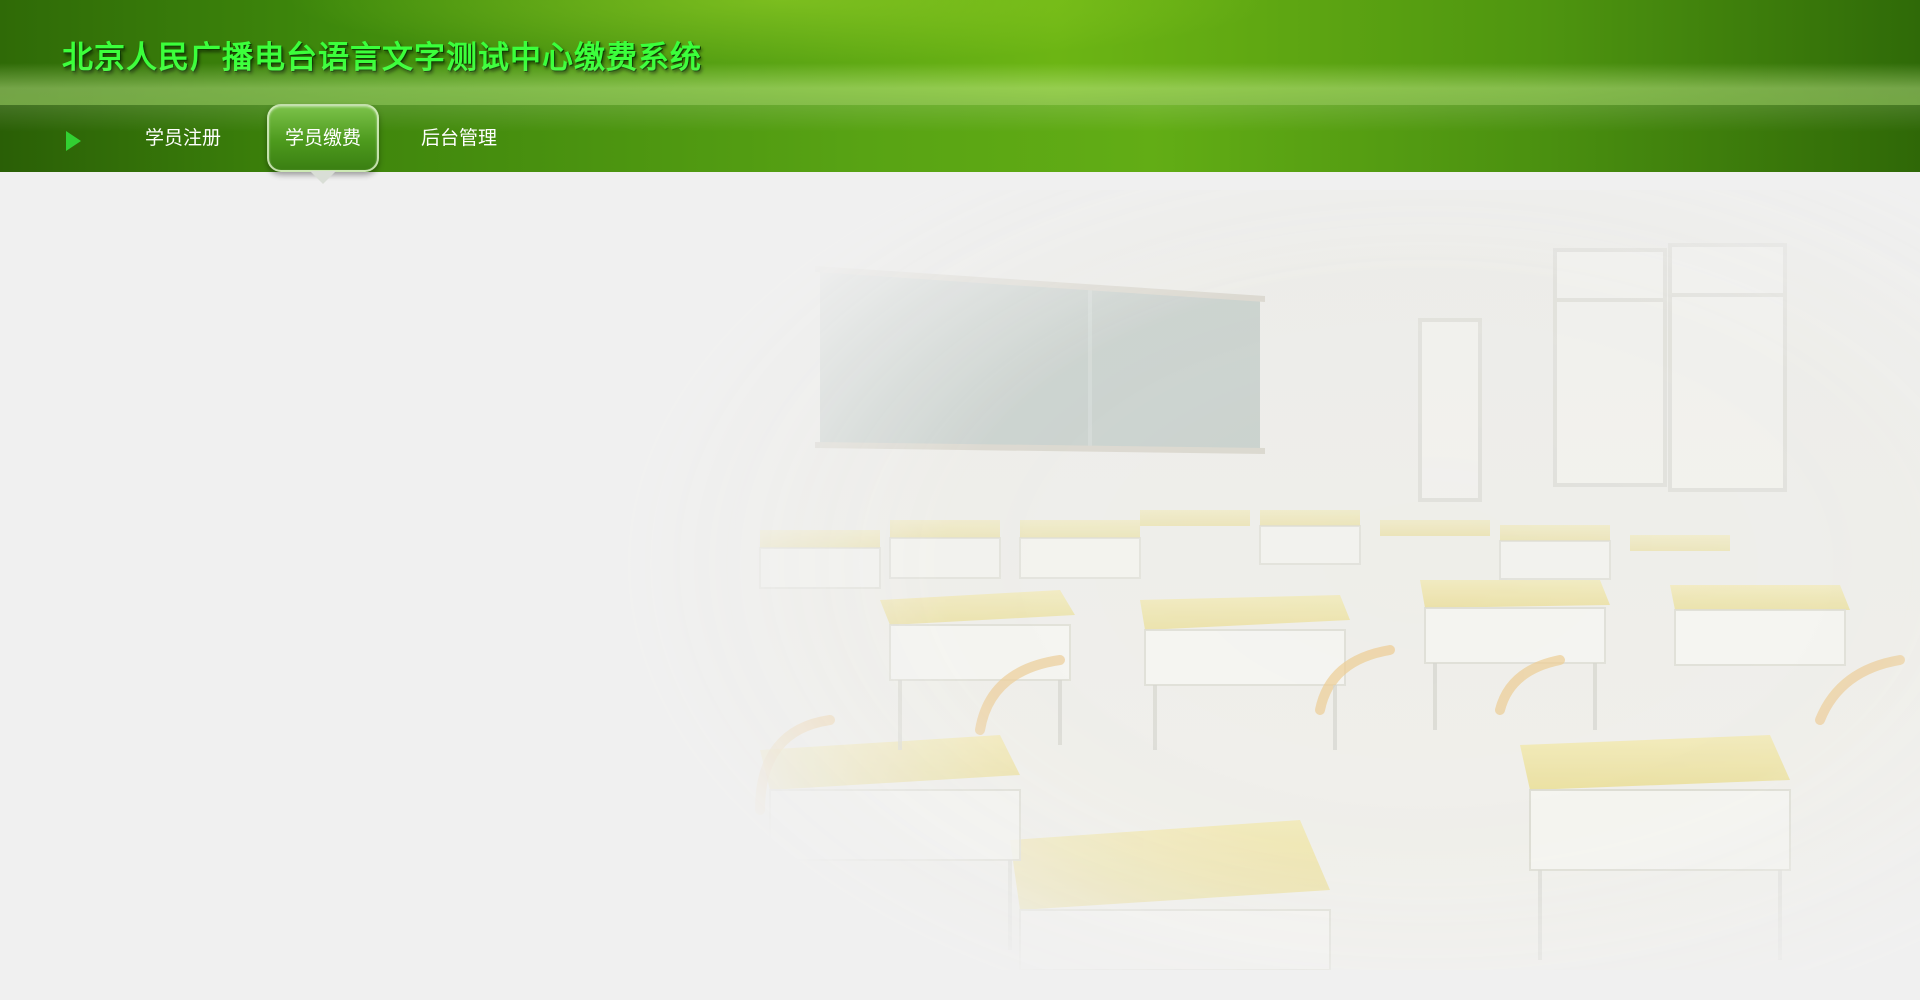  Describe the element at coordinates (323, 144) in the screenshot. I see `nav-item-student-payment: 学员缴费` at that location.